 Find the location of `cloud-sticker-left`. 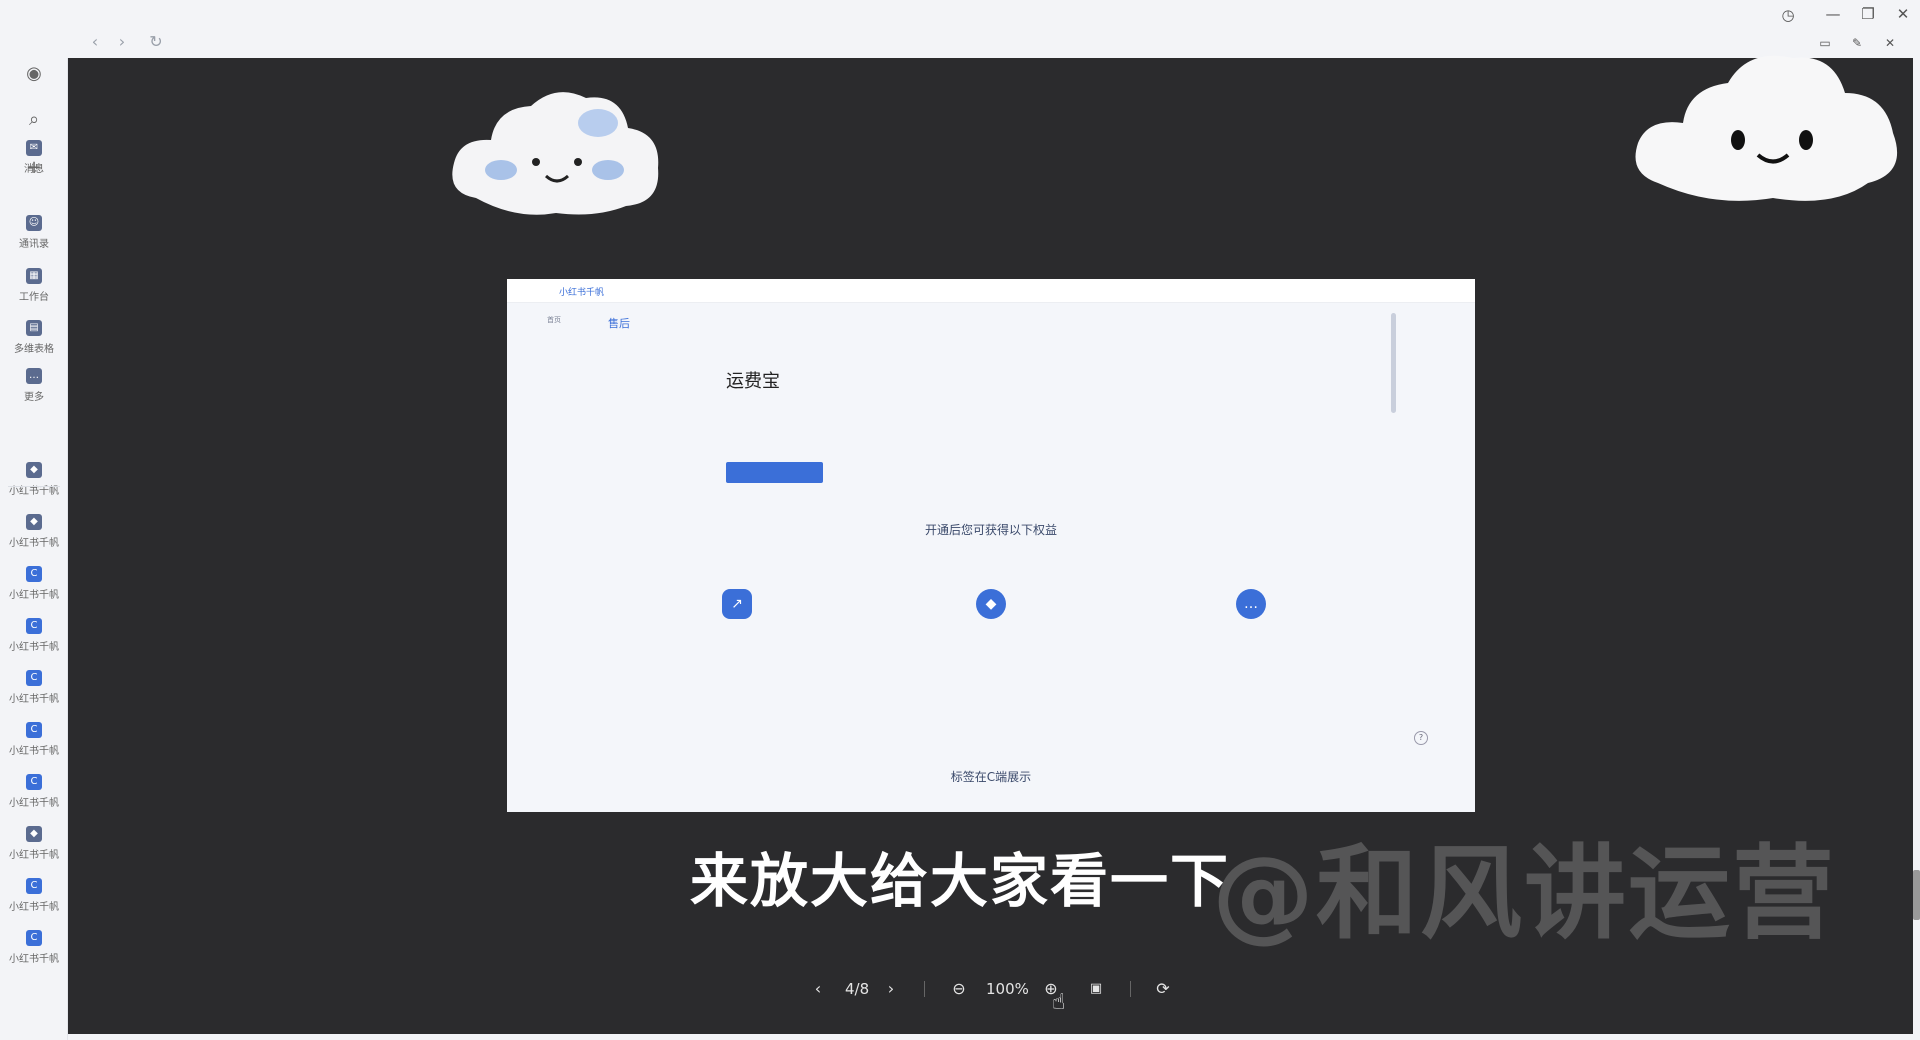

cloud-sticker-left is located at coordinates (555, 153).